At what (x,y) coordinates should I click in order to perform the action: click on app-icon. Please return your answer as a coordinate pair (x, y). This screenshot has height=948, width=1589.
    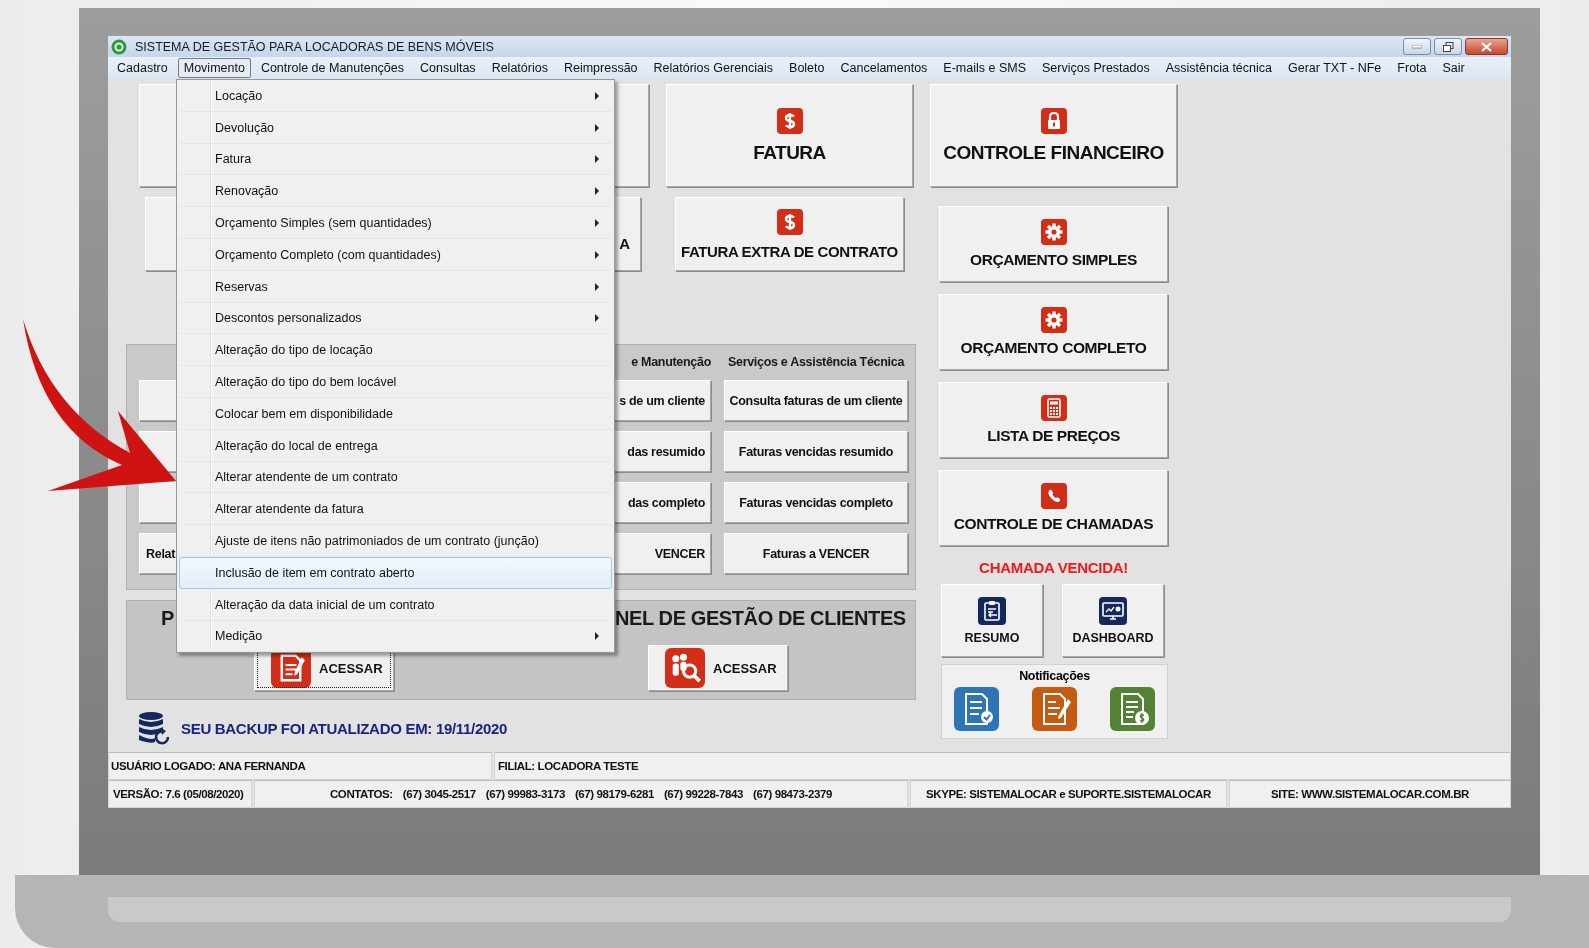
    Looking at the image, I should click on (119, 46).